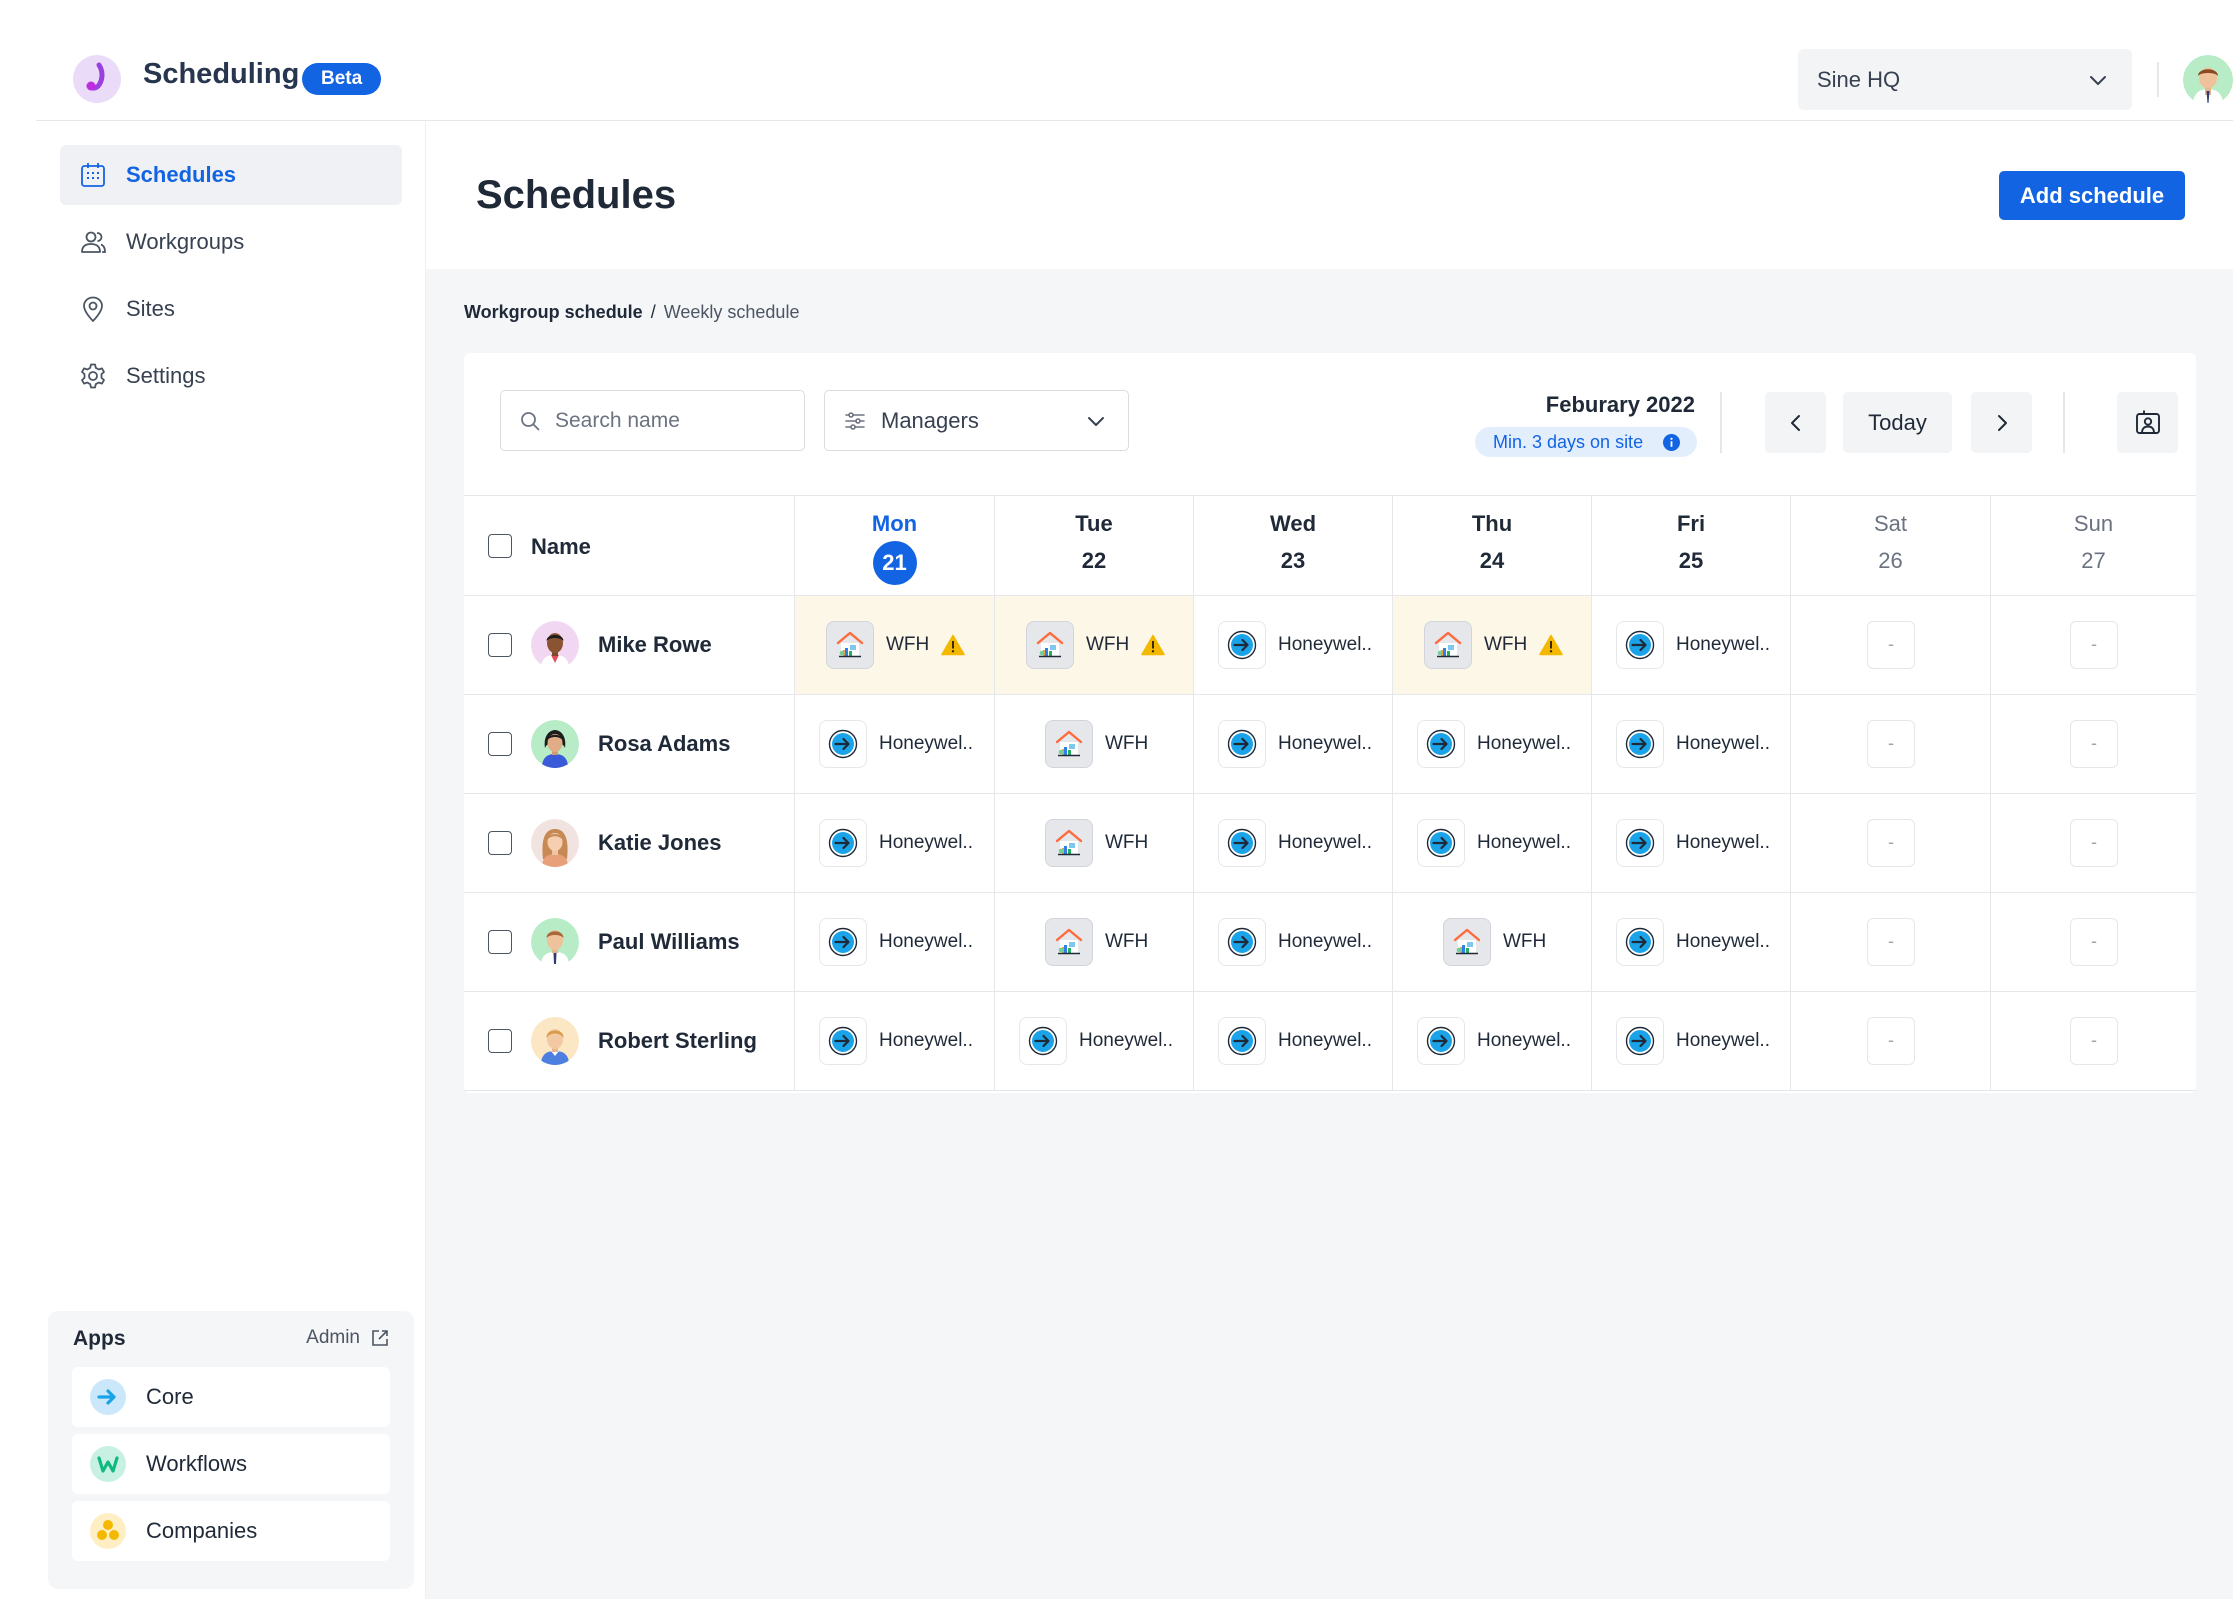 The image size is (2233, 1609). What do you see at coordinates (1965, 79) in the screenshot?
I see `organization-select: Sine HQ` at bounding box center [1965, 79].